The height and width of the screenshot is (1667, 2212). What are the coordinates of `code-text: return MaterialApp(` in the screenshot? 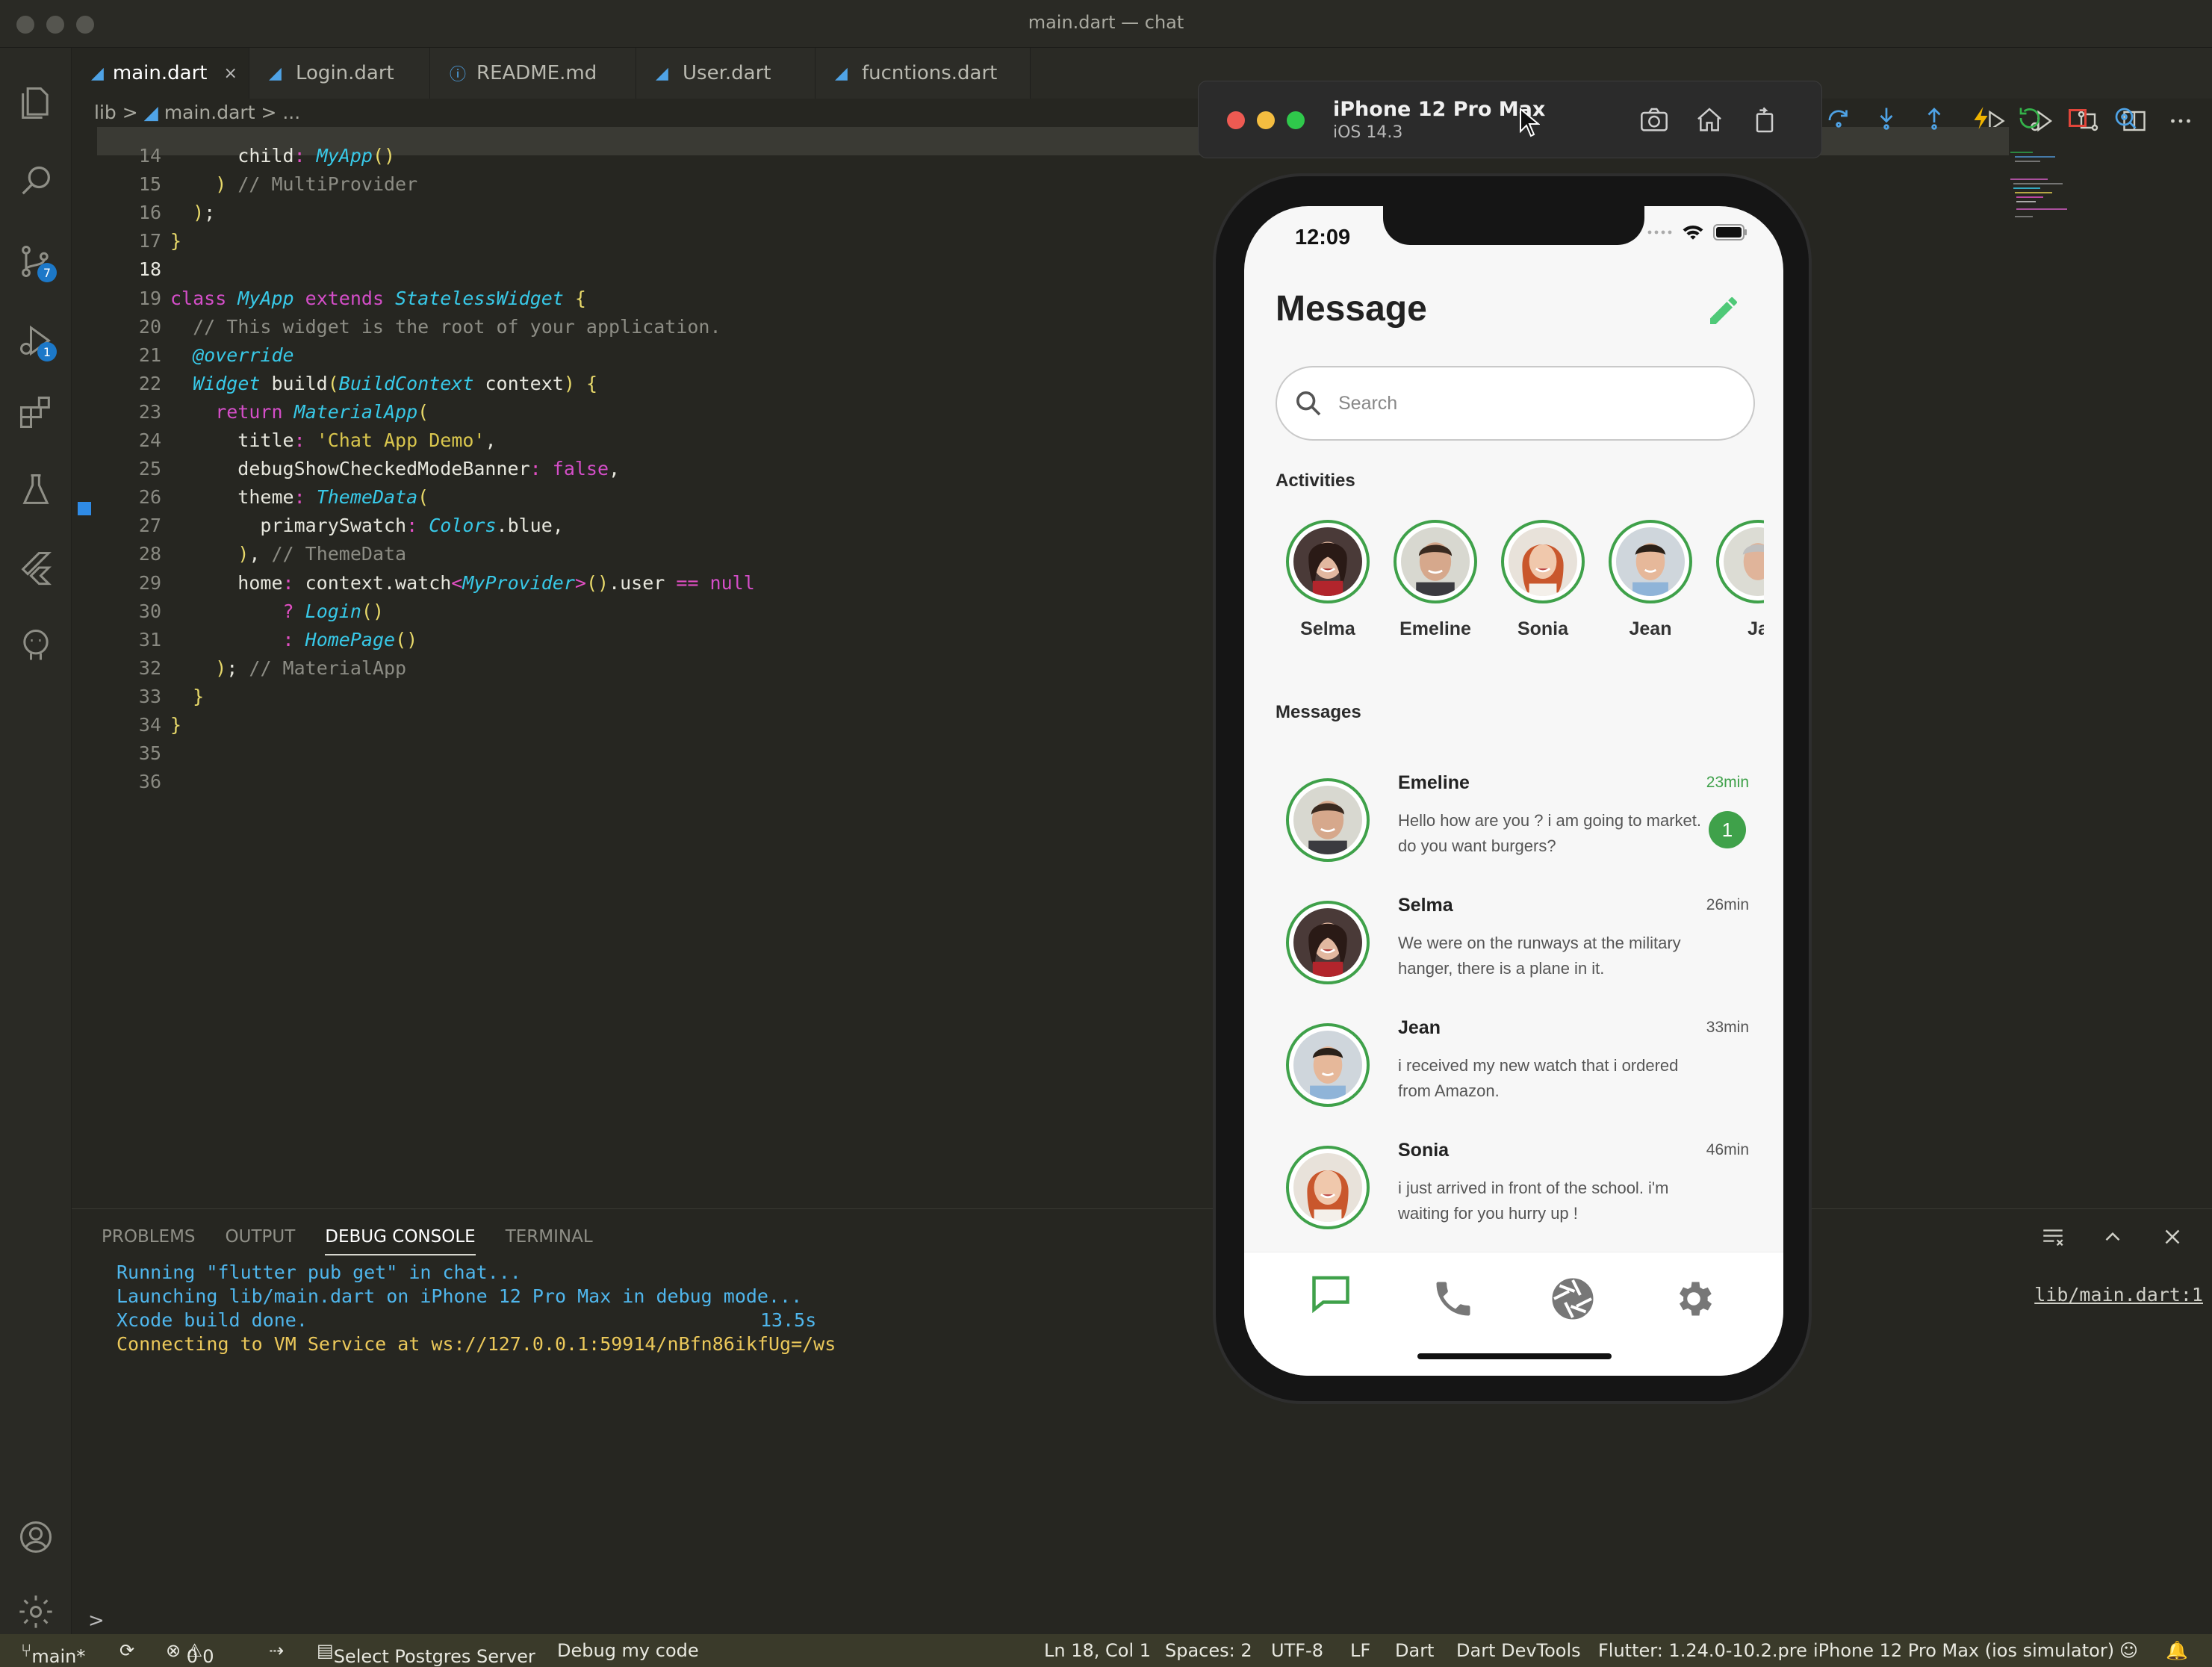 It's located at (299, 412).